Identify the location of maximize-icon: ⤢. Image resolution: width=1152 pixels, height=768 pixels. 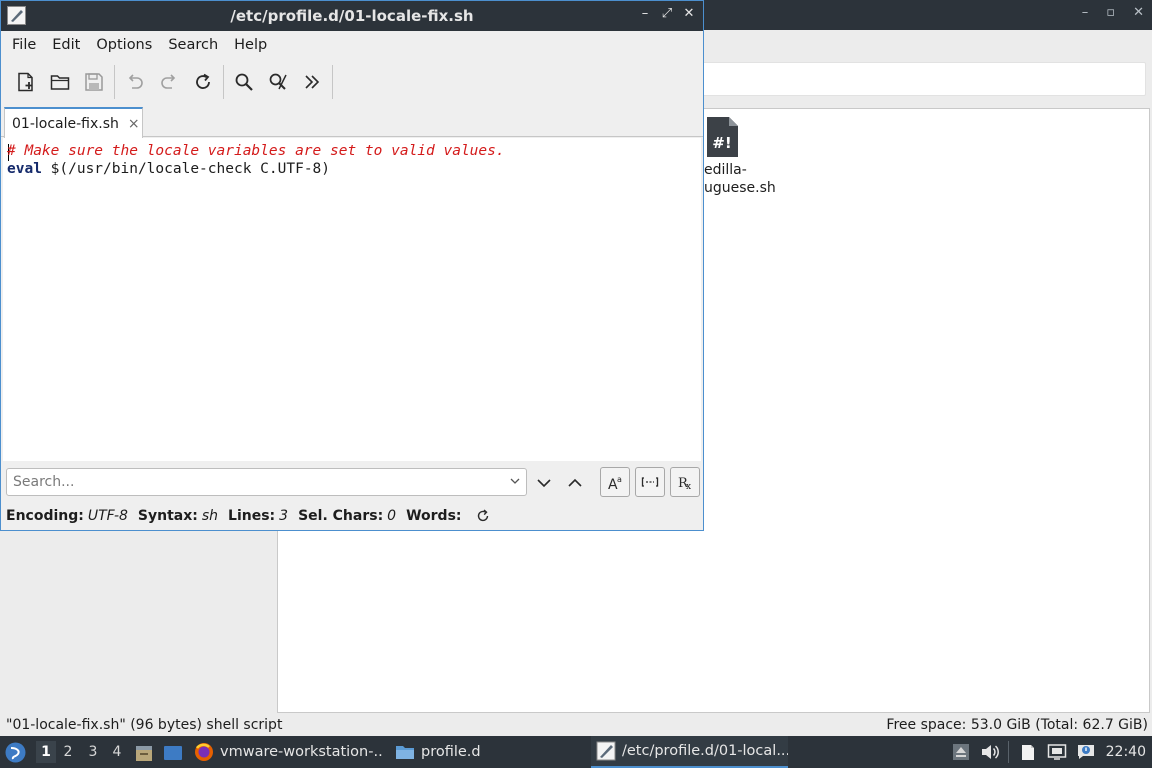
(667, 13).